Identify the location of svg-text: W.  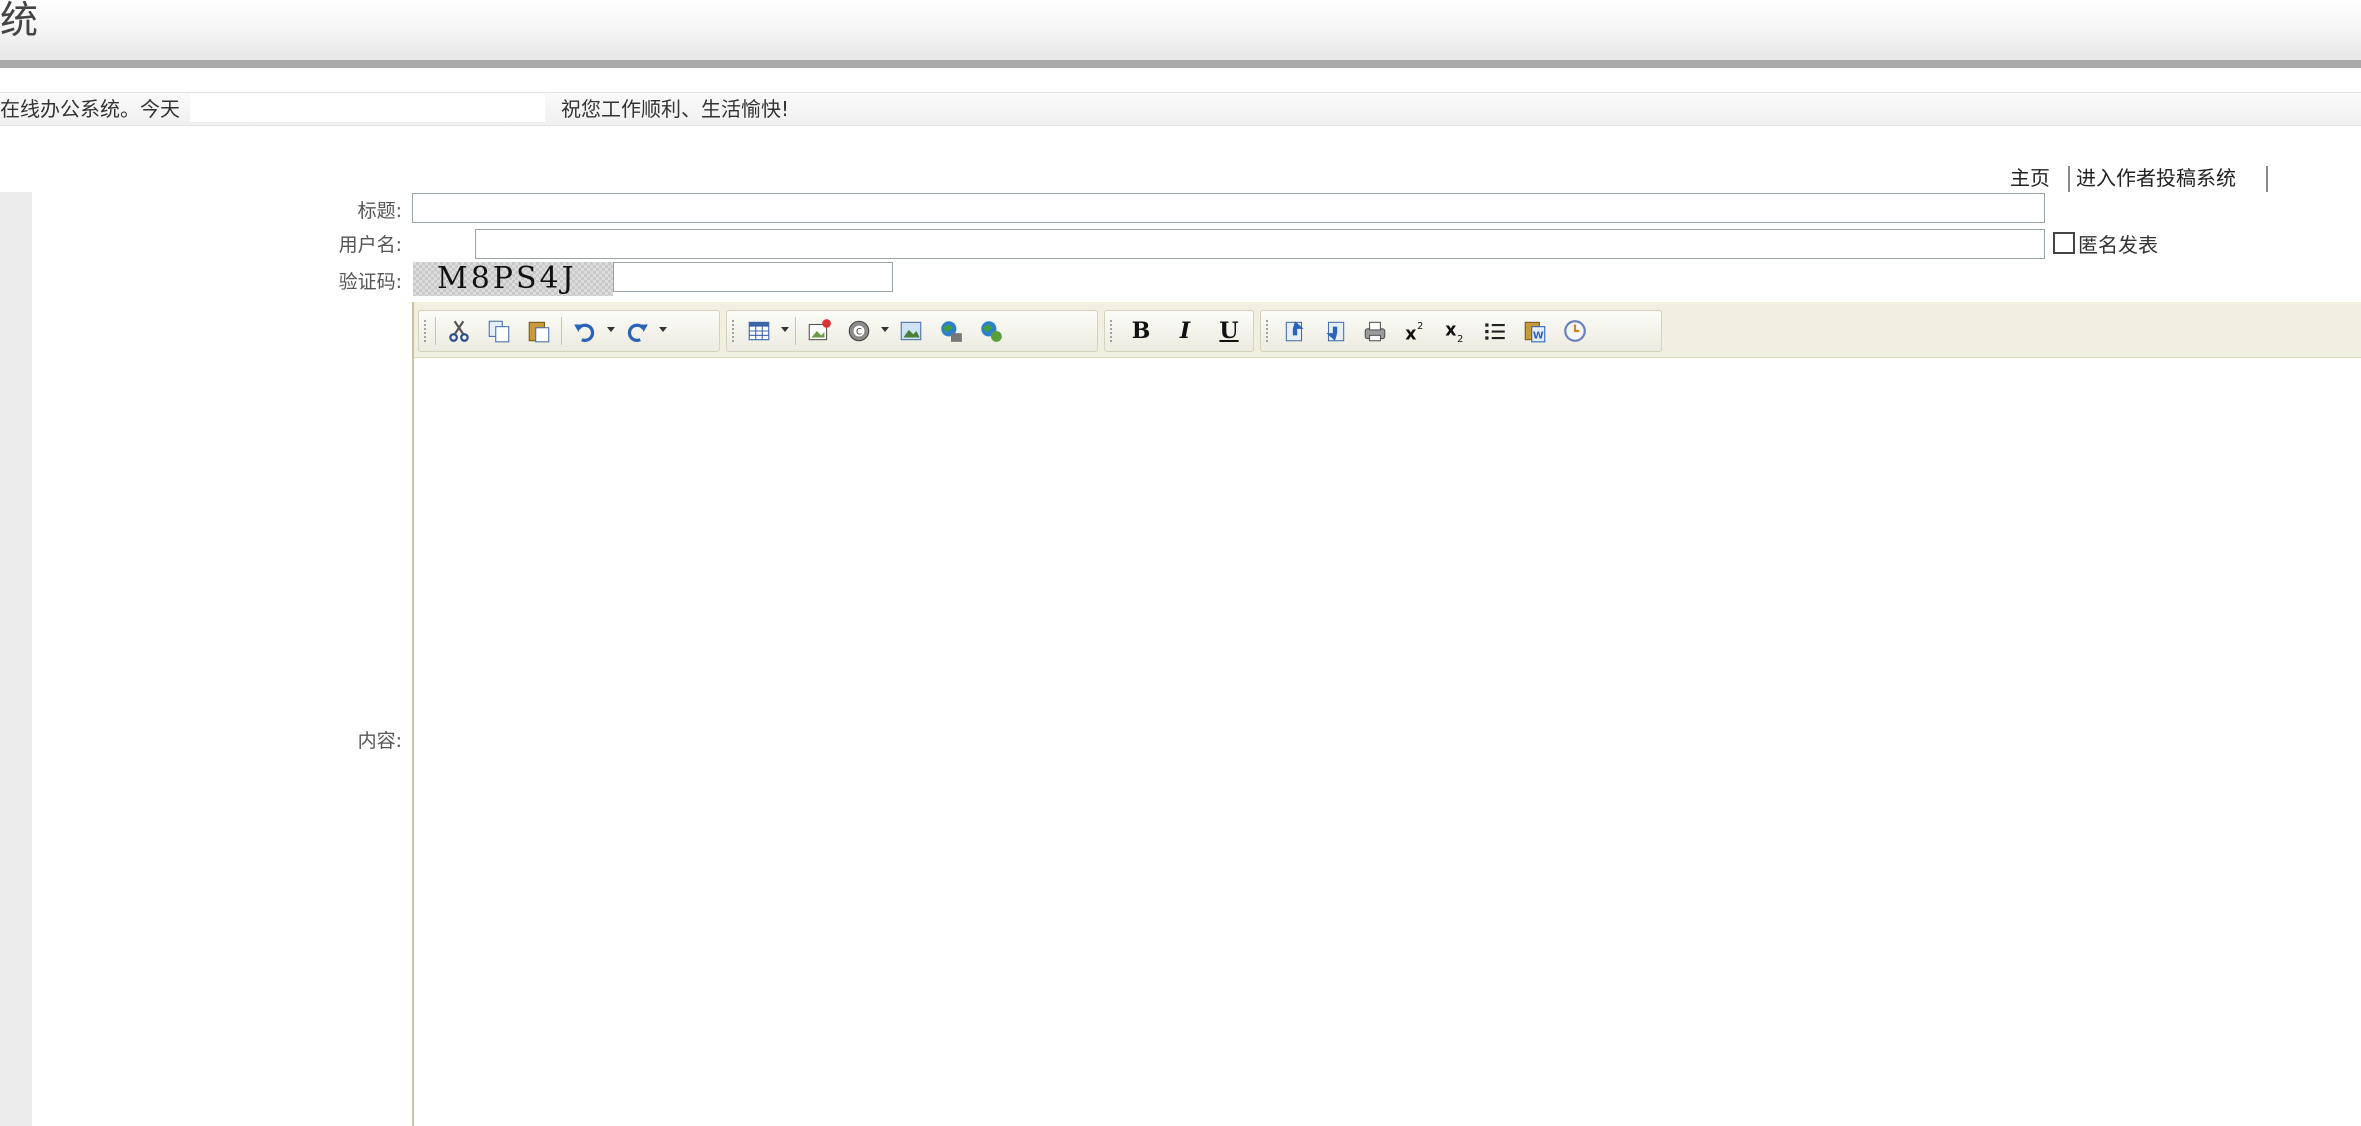
(1538, 336).